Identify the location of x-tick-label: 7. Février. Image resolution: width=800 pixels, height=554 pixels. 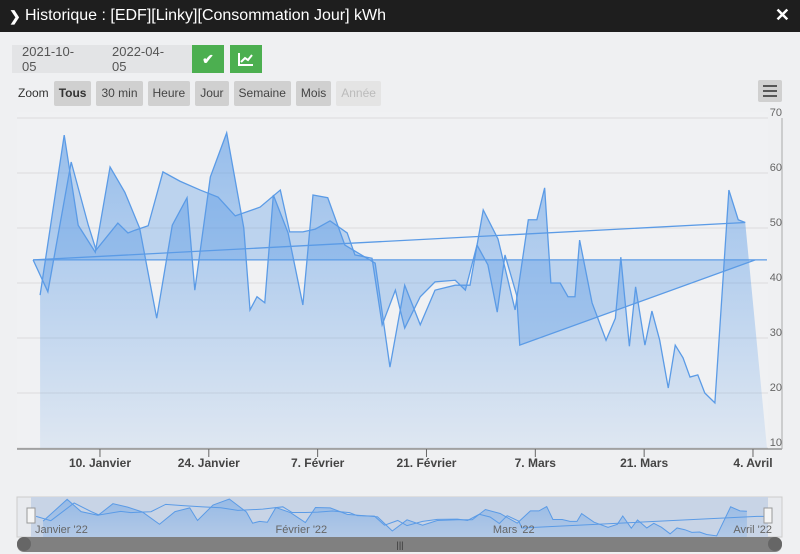
(318, 463).